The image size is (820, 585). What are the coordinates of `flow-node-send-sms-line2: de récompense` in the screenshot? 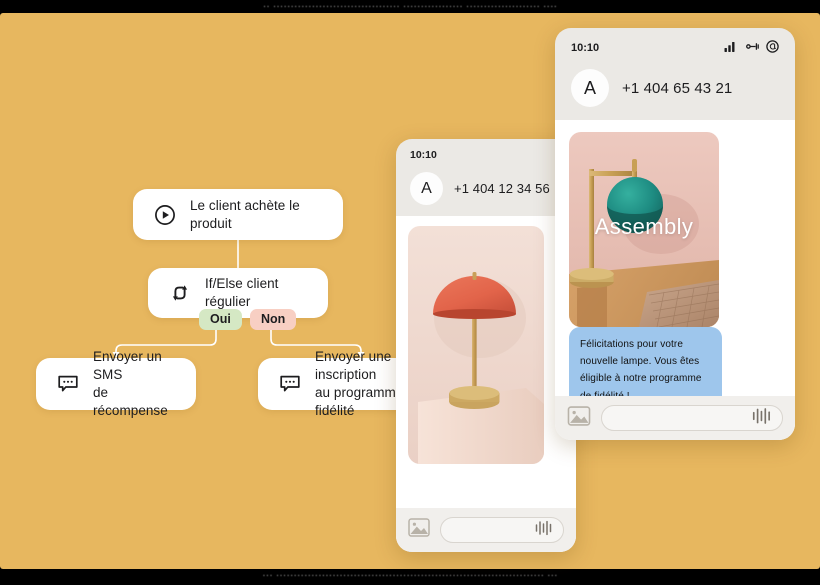 It's located at (130, 401).